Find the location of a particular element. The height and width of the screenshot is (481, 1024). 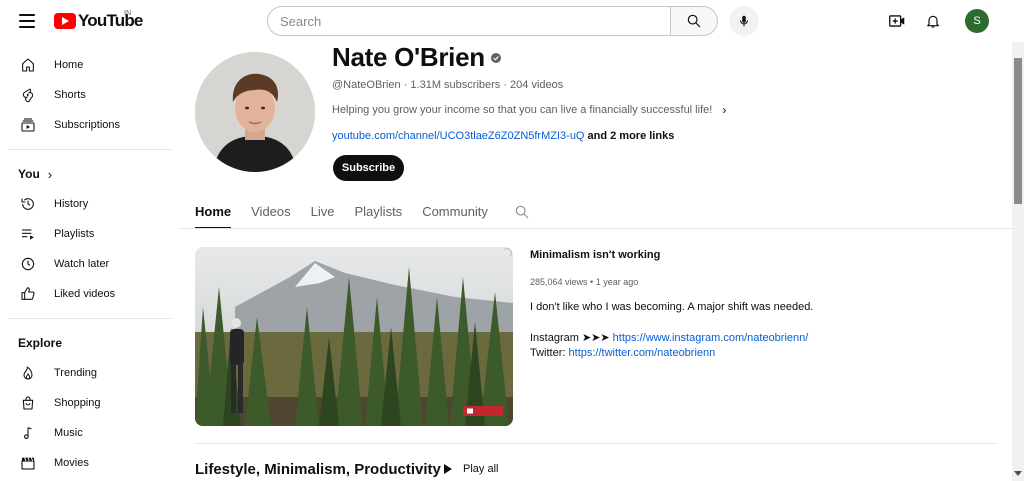

create-video-icon is located at coordinates (897, 21).